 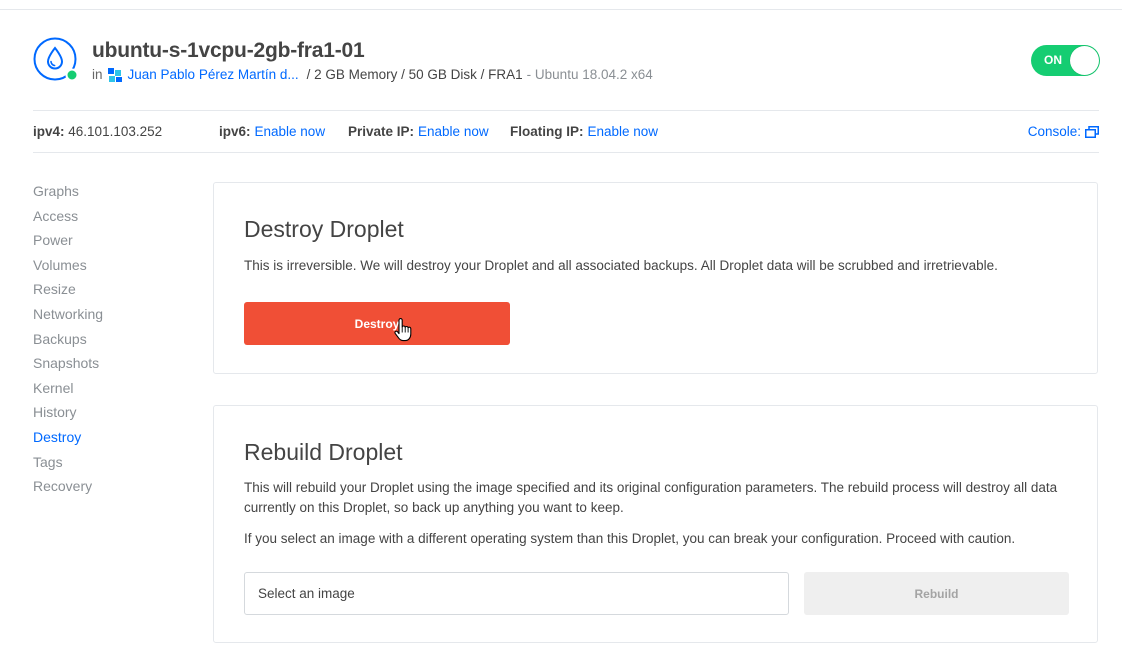 What do you see at coordinates (235, 131) in the screenshot?
I see `ipv6-label: ipv6:` at bounding box center [235, 131].